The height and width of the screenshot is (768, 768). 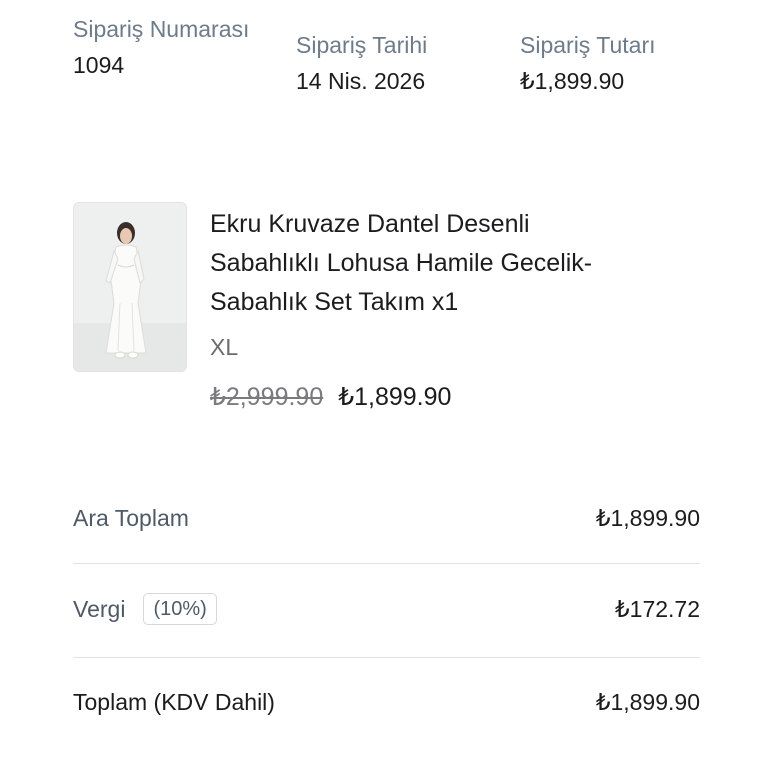 What do you see at coordinates (99, 65) in the screenshot?
I see `order-number-value: 1094` at bounding box center [99, 65].